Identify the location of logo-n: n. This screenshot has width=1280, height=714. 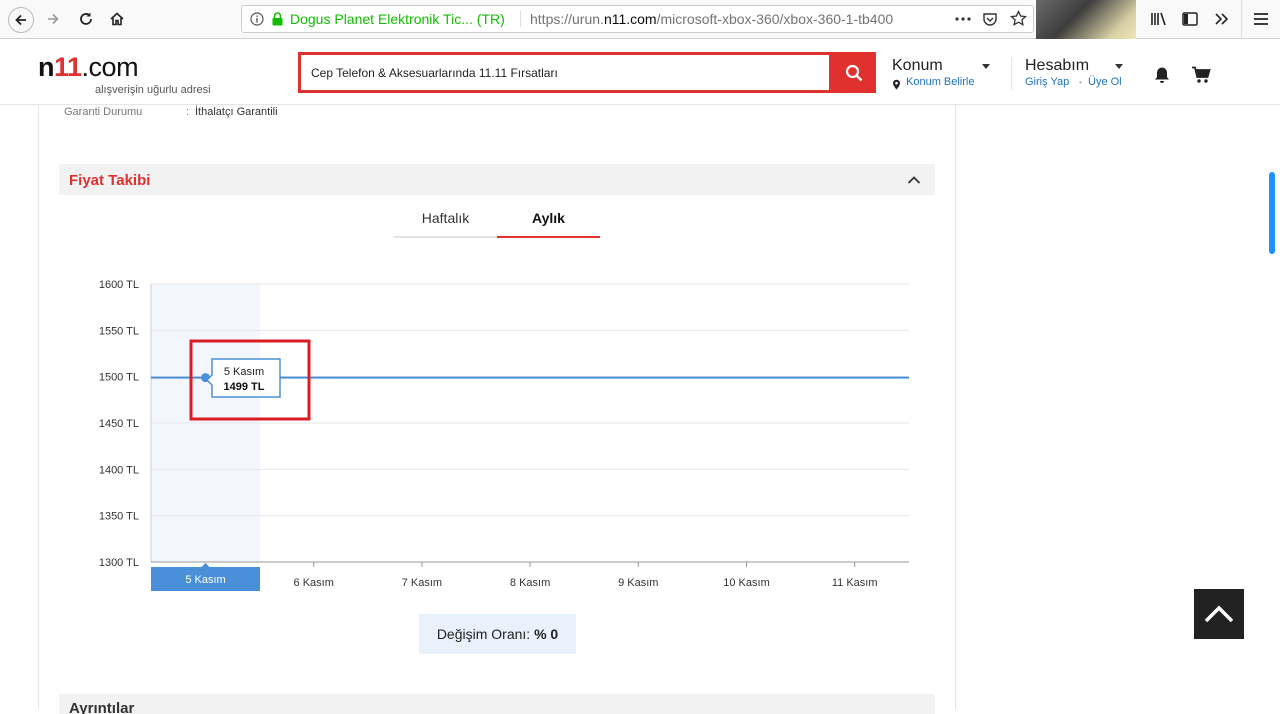
(46, 67).